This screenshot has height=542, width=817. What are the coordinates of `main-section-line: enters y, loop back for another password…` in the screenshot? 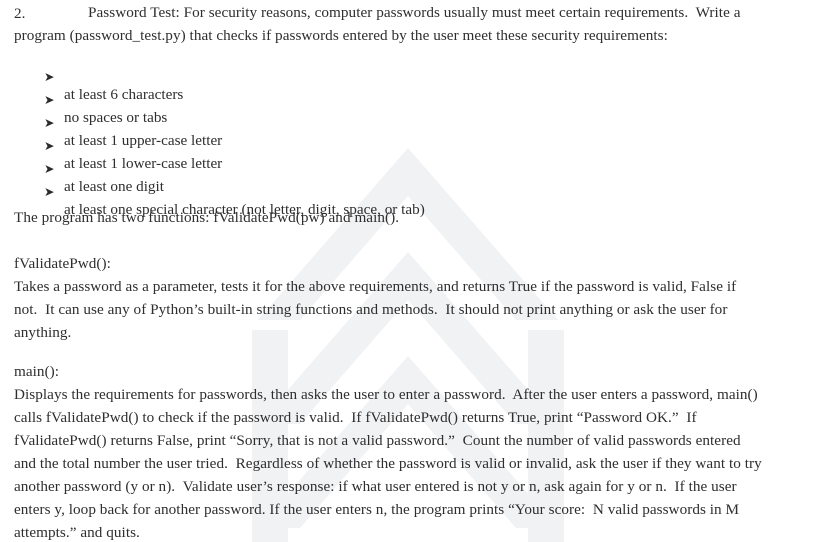 It's located at (377, 509).